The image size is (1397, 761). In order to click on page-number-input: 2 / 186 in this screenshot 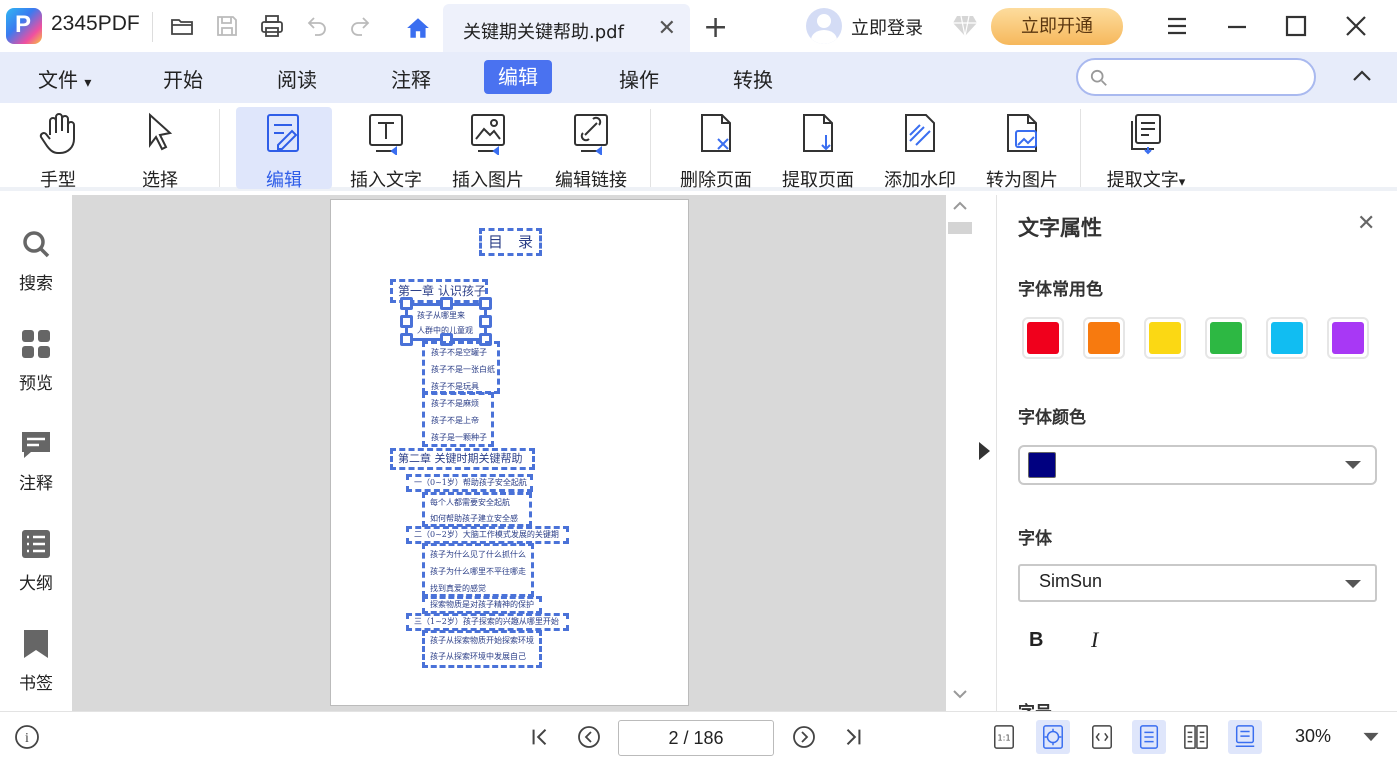, I will do `click(696, 738)`.